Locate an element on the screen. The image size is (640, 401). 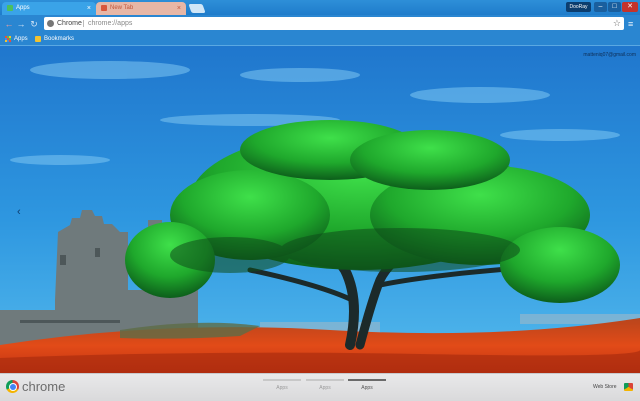
chrome-page-icon is located at coordinates (50, 23).